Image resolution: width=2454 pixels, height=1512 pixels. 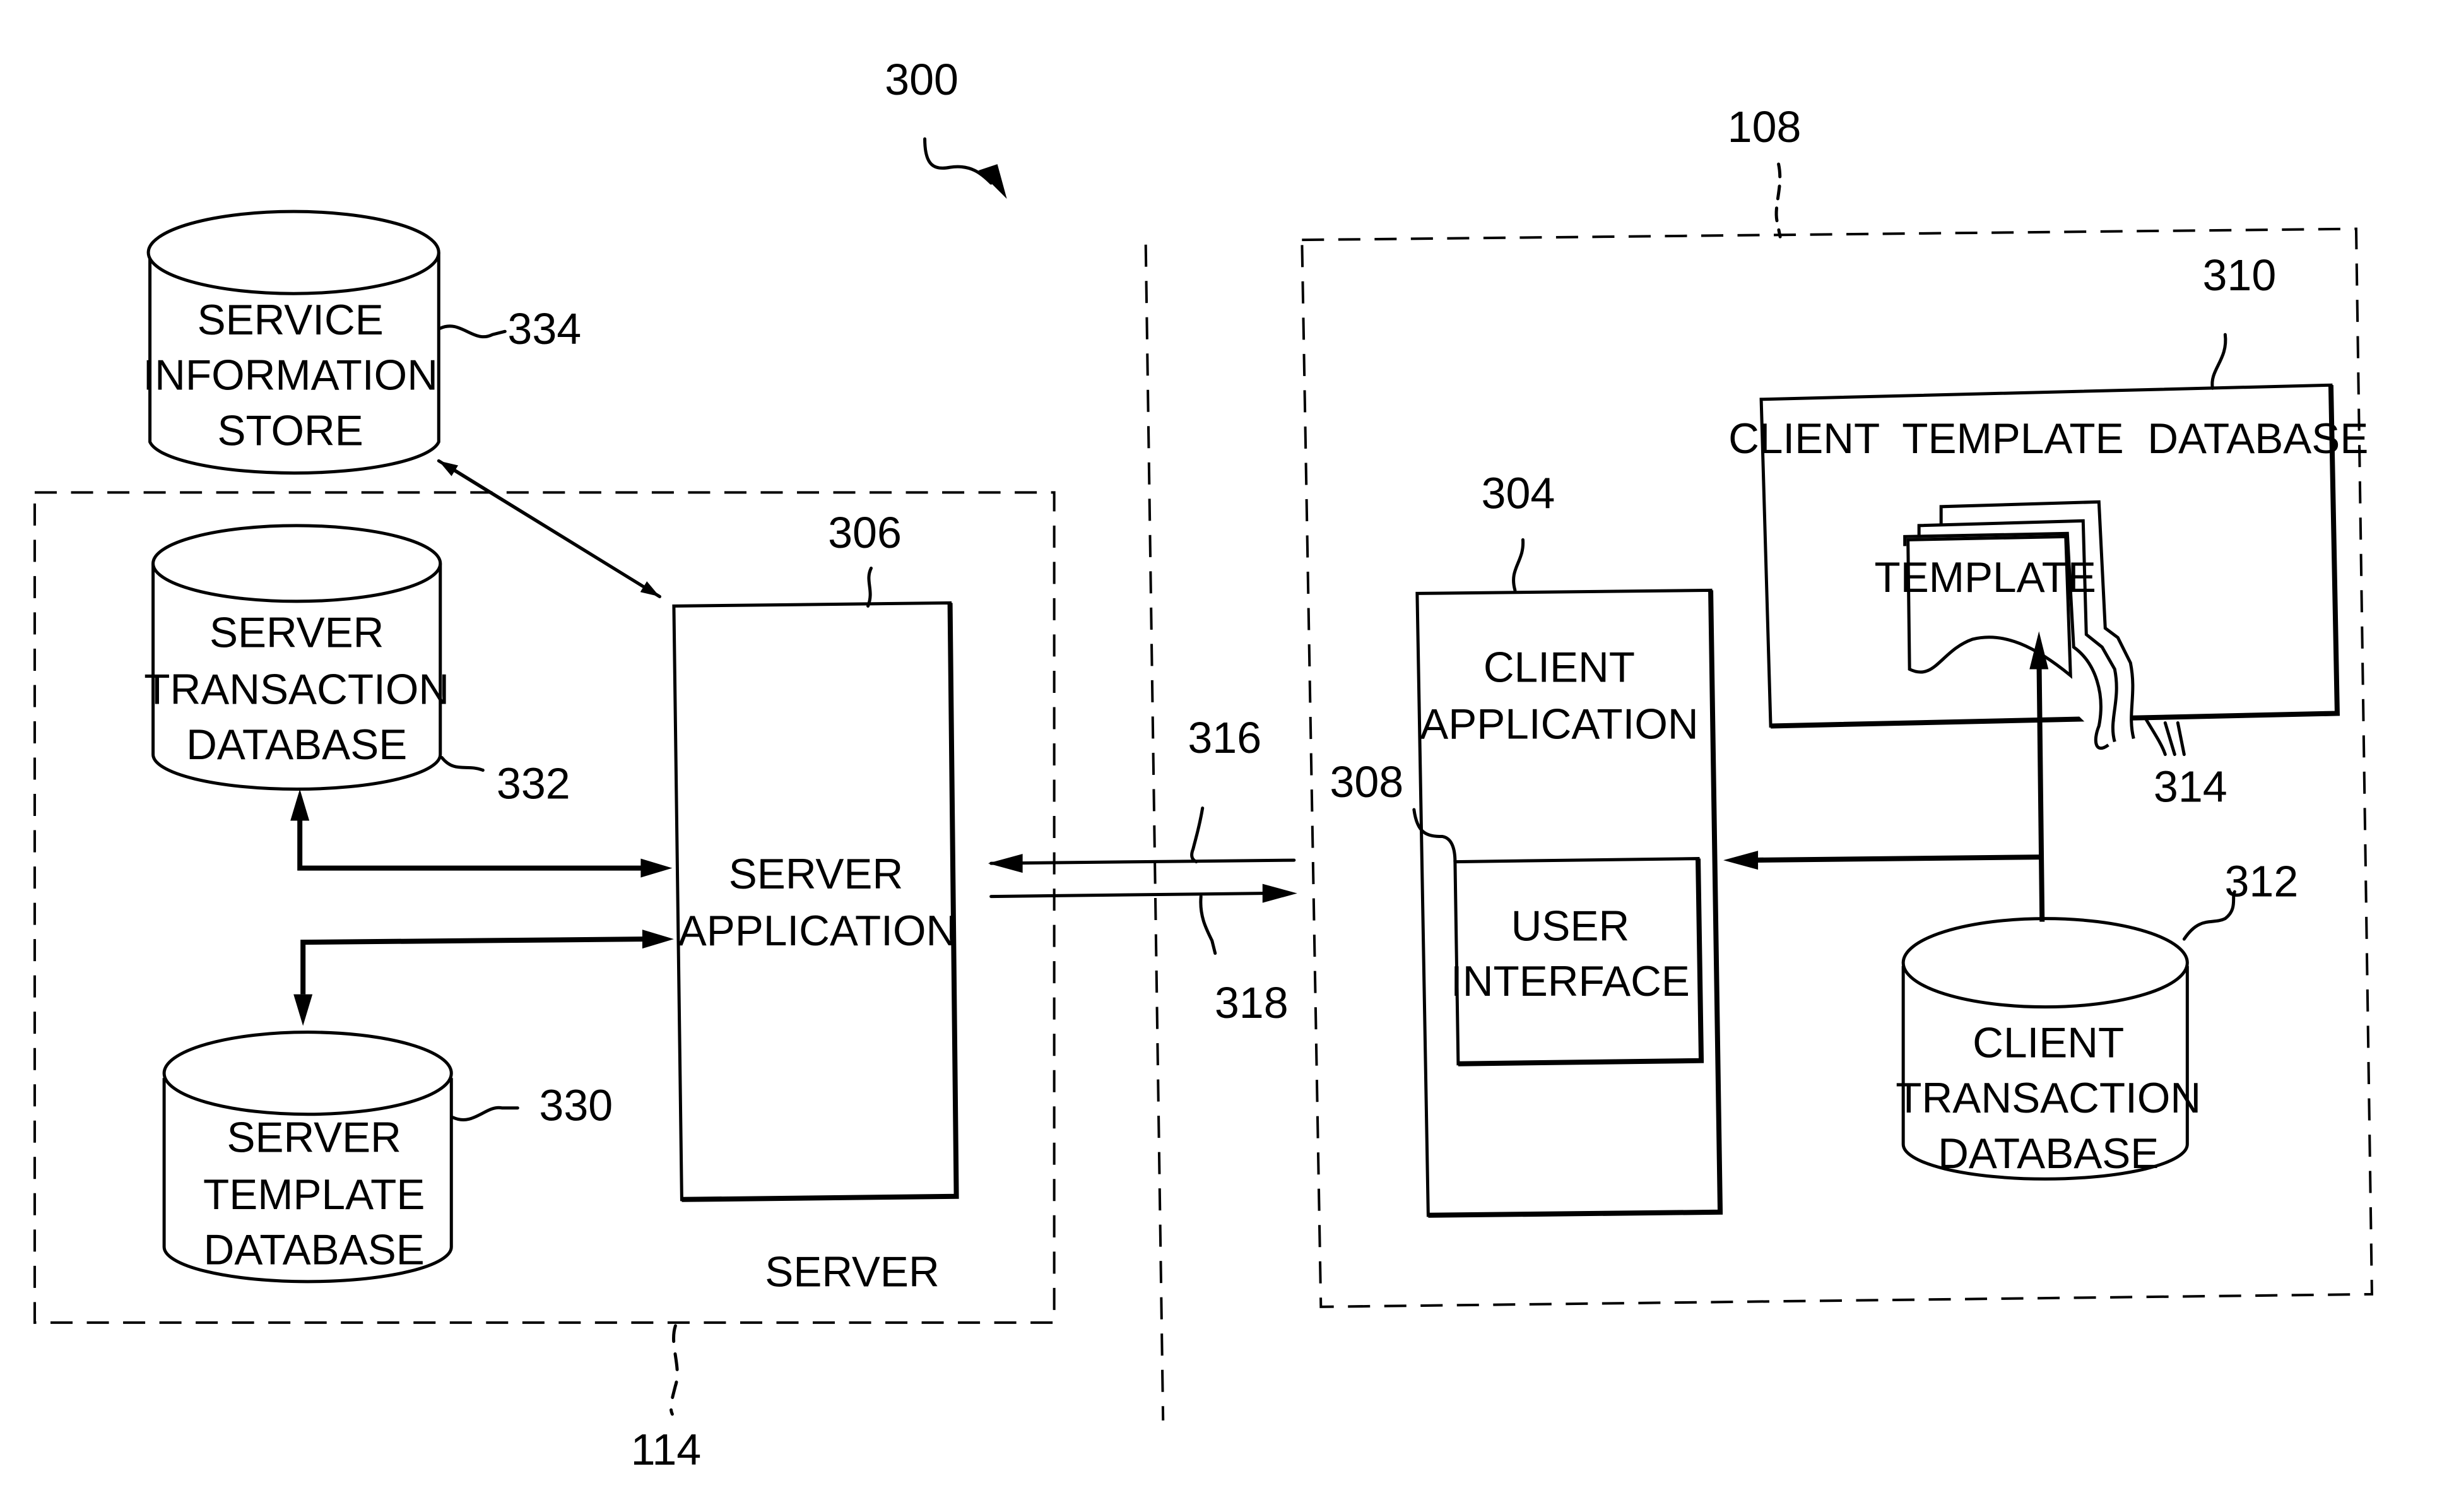 I want to click on client-template-database-ref: 310, so click(x=2239, y=275).